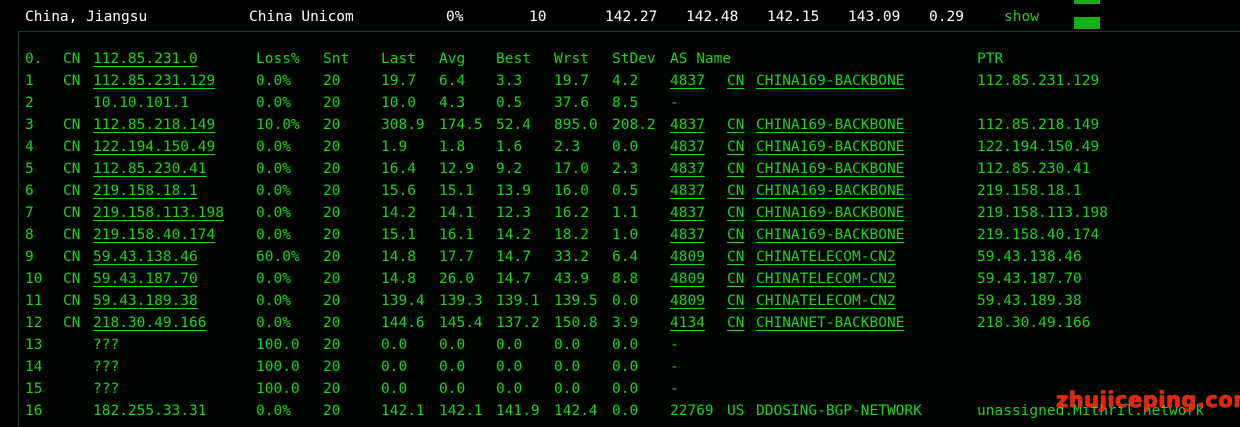 Image resolution: width=1240 pixels, height=427 pixels. Describe the element at coordinates (513, 191) in the screenshot. I see `hop-best: 13.9` at that location.